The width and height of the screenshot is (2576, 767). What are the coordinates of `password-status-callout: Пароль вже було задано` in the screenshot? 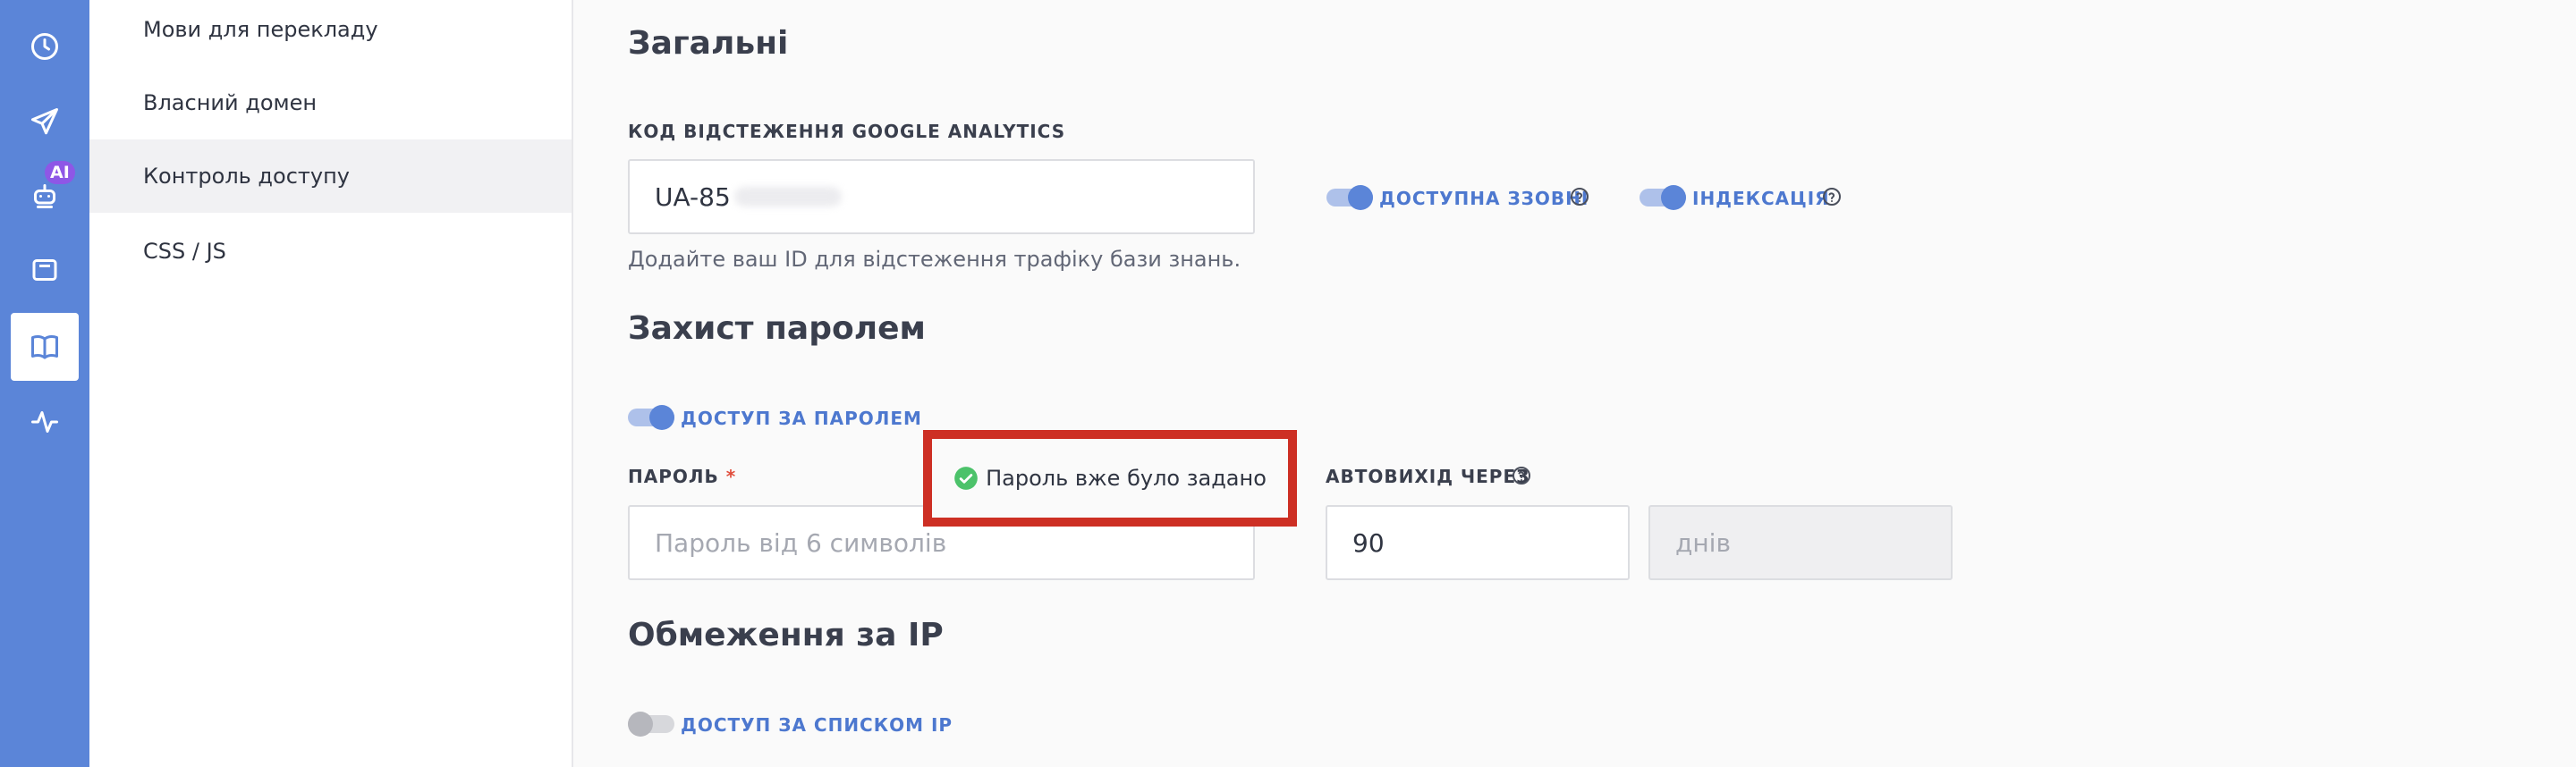 It's located at (1110, 478).